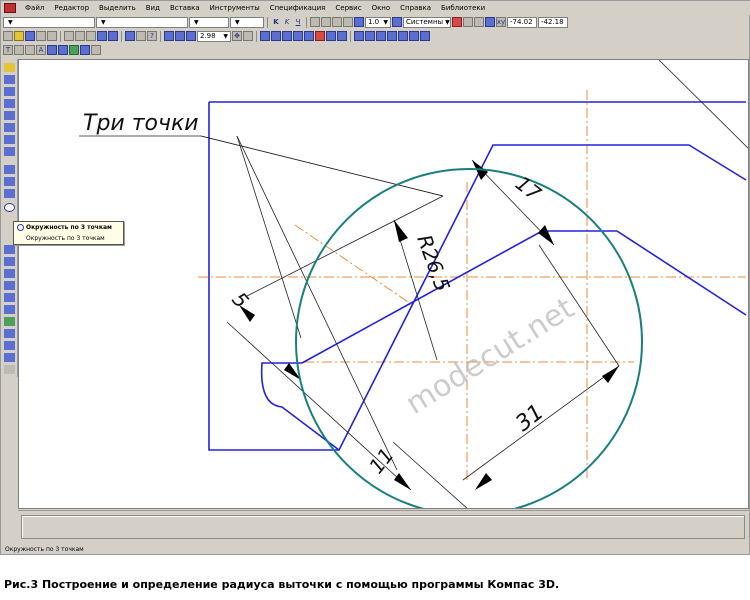 This screenshot has width=750, height=600. I want to click on snap-along-icon, so click(370, 36).